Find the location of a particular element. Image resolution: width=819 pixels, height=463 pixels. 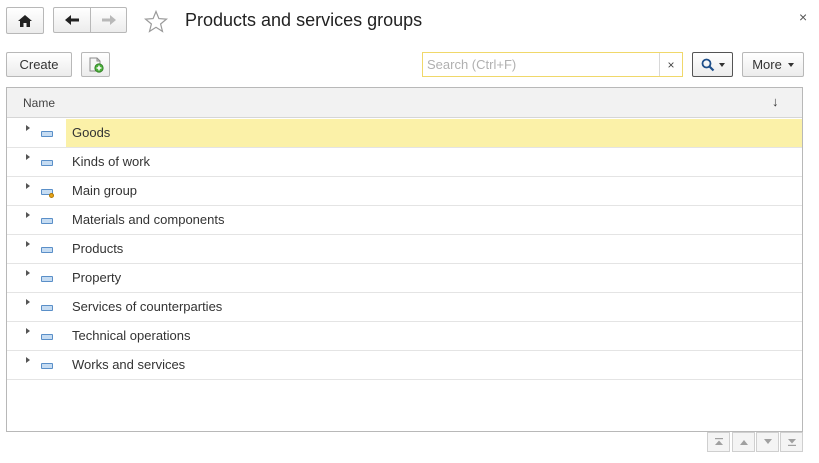

list-item: Materials and components is located at coordinates (404, 220).